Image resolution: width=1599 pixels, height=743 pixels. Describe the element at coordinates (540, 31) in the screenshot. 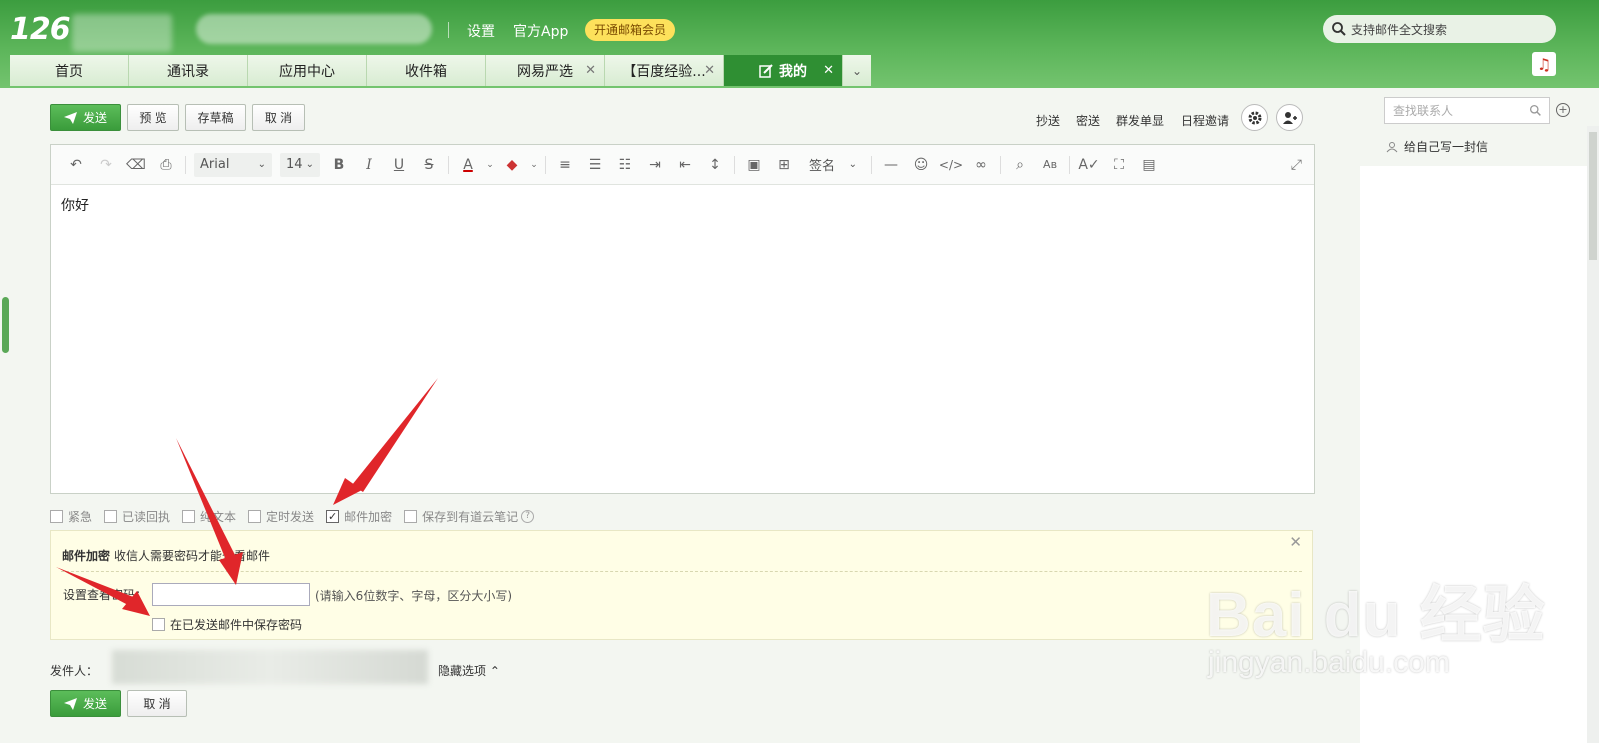

I see `official-app-link: 官方App` at that location.